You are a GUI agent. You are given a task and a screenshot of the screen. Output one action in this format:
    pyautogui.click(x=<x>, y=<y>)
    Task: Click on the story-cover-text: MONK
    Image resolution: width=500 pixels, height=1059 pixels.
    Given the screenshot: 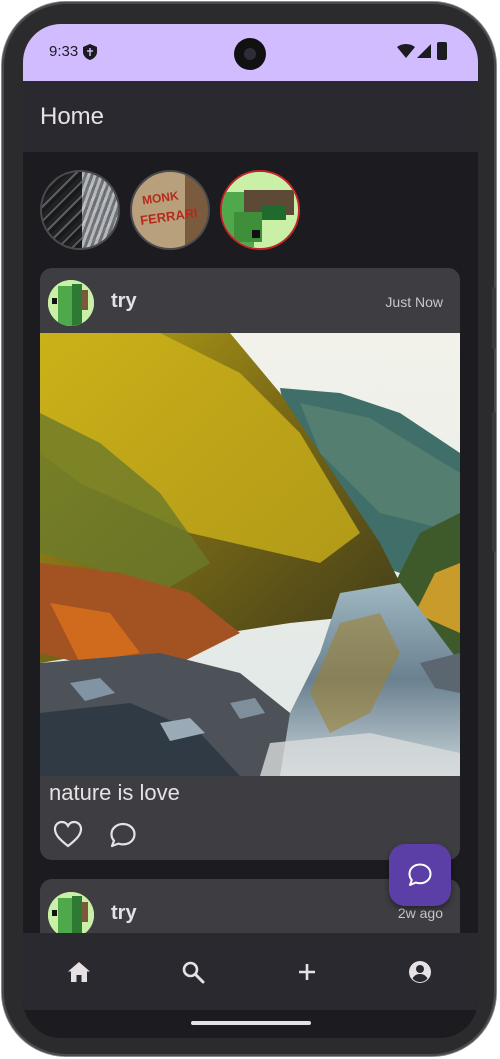 What is the action you would take?
    pyautogui.click(x=160, y=198)
    